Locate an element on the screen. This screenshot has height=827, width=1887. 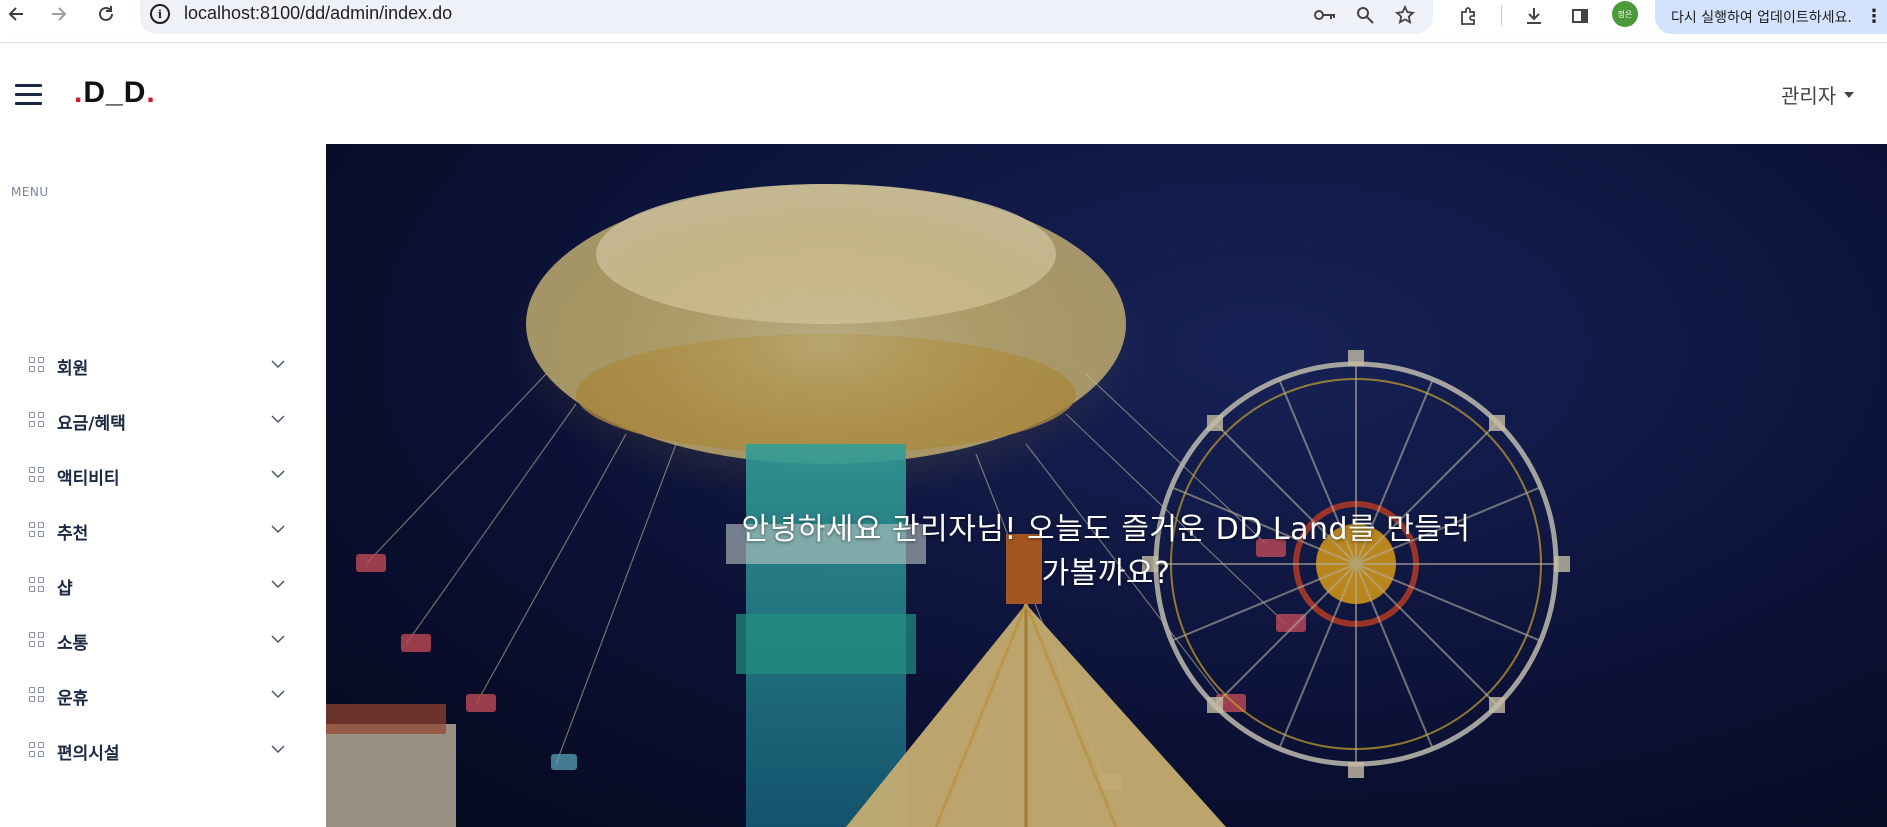
admin-dropdown: 관리자 is located at coordinates (1818, 94).